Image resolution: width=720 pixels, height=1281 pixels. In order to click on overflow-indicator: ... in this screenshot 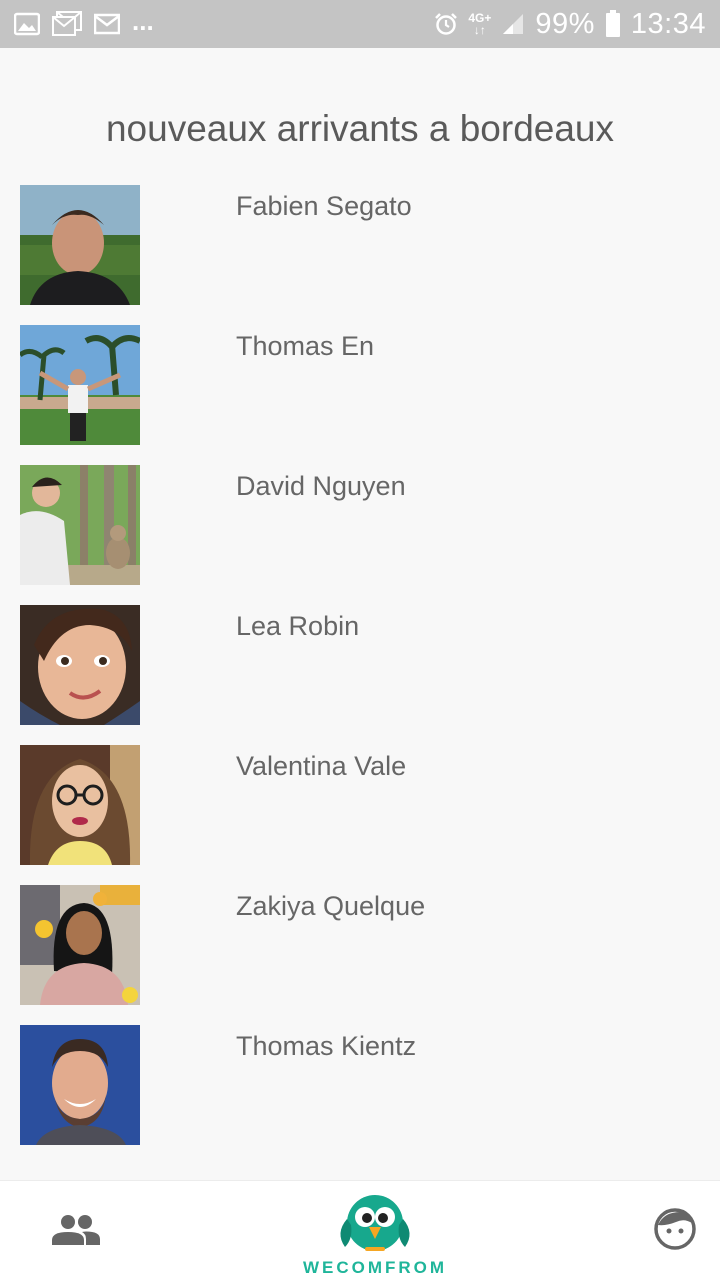, I will do `click(143, 20)`.